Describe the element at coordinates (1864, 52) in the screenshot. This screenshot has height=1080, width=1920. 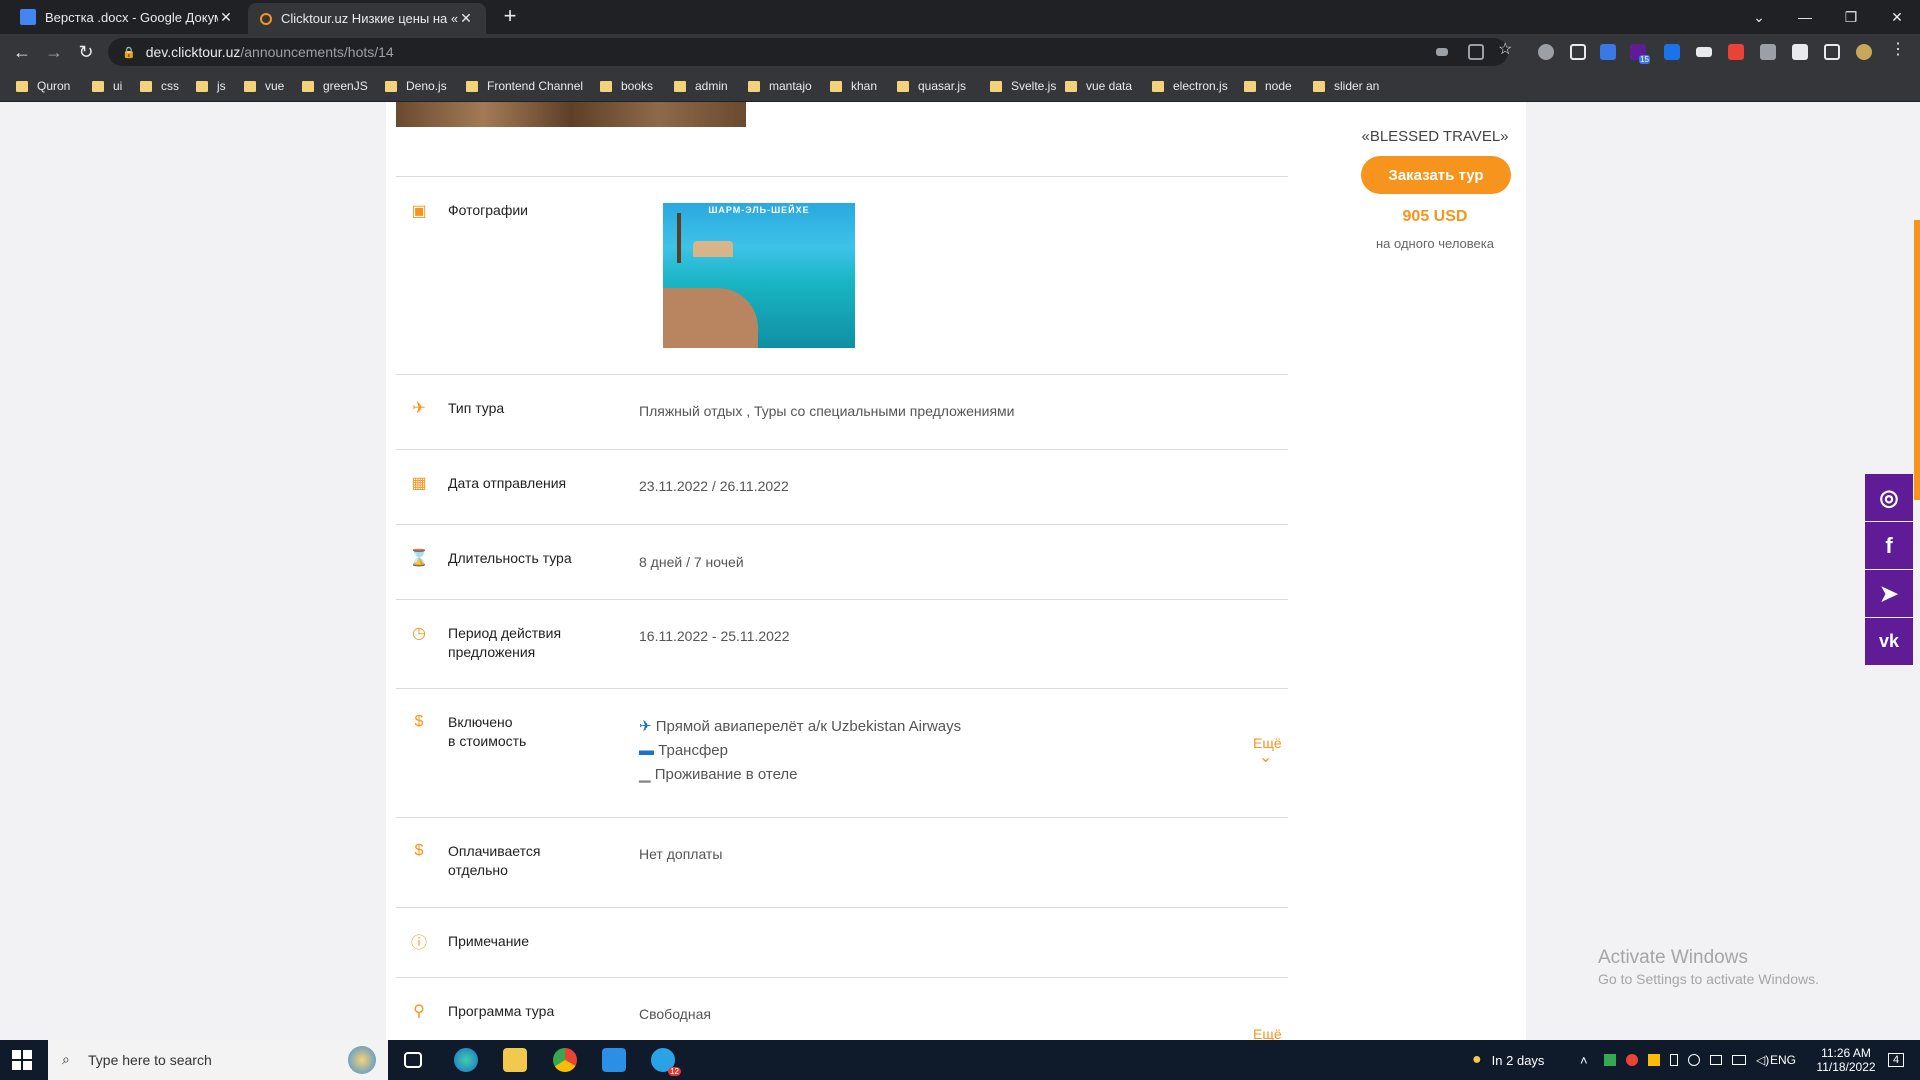
I see `profile-avatar` at that location.